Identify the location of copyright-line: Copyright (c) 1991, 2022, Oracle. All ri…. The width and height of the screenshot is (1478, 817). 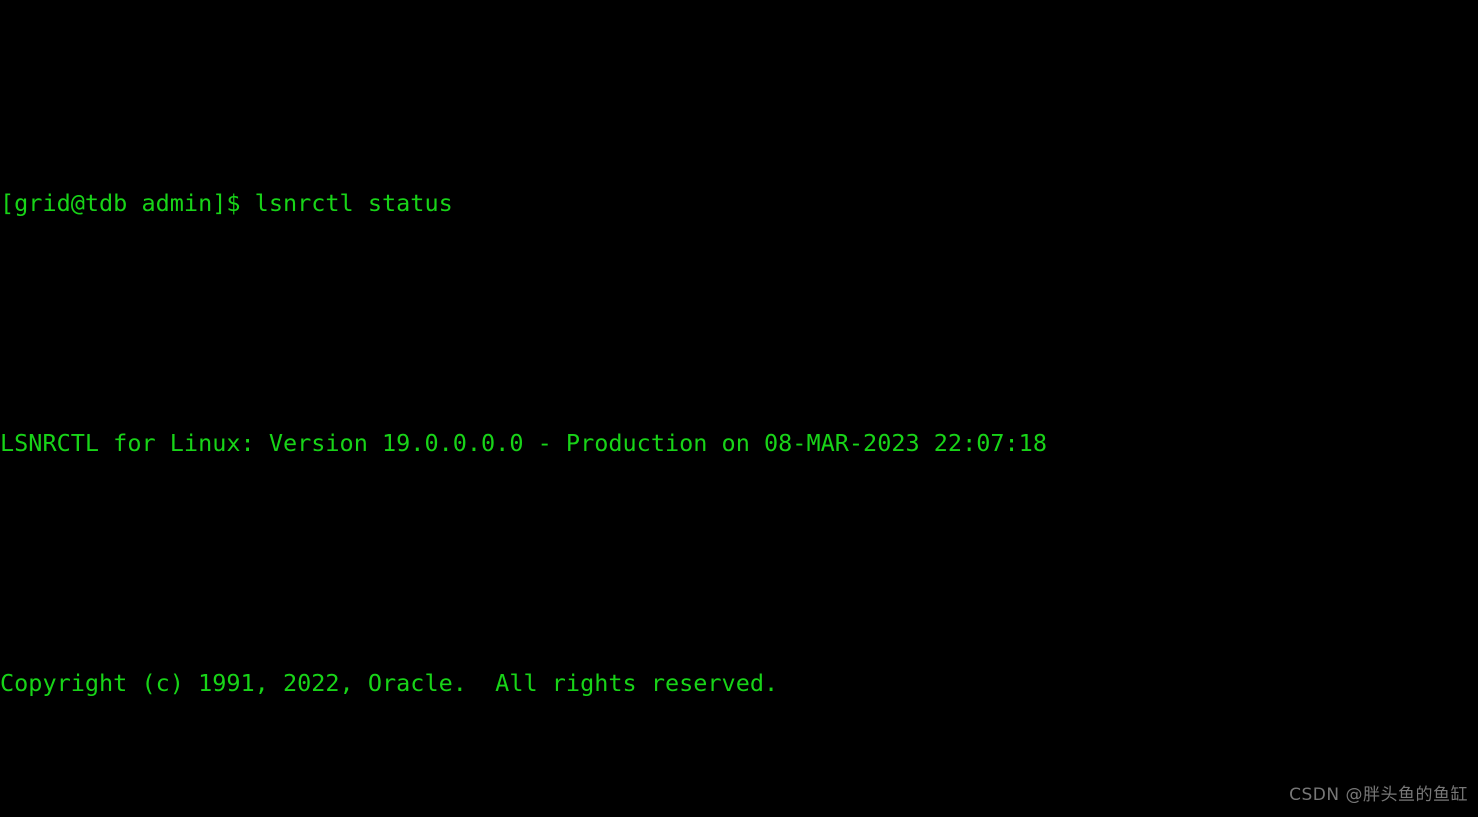
(389, 683).